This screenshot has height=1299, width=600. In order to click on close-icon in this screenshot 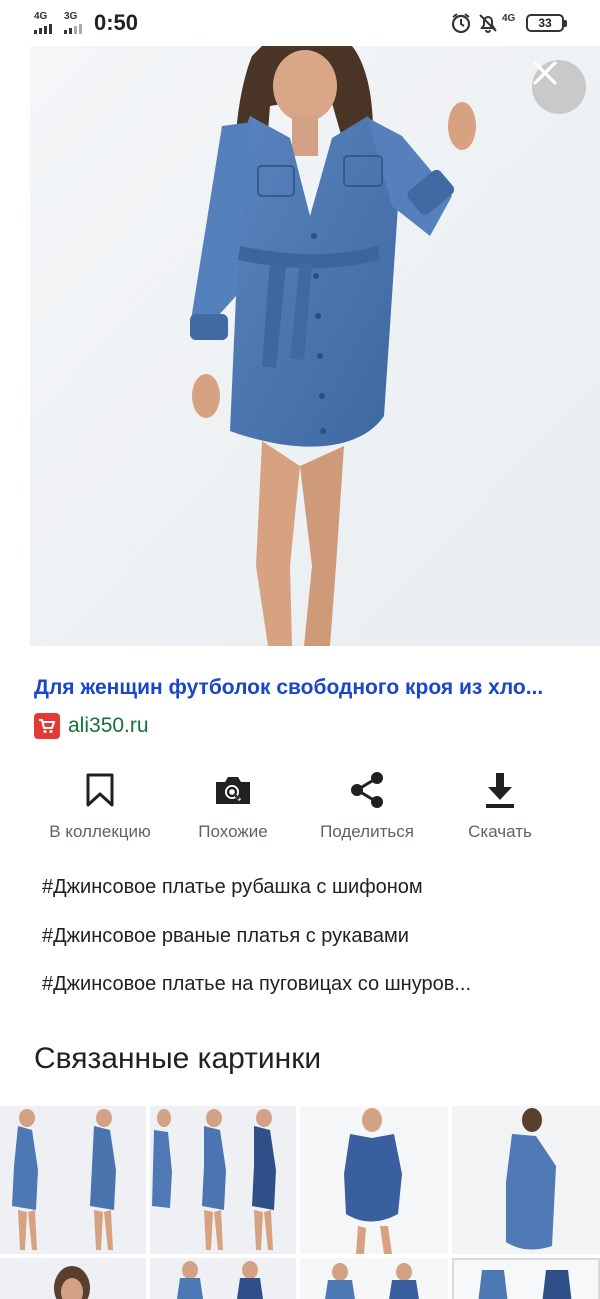, I will do `click(545, 73)`.